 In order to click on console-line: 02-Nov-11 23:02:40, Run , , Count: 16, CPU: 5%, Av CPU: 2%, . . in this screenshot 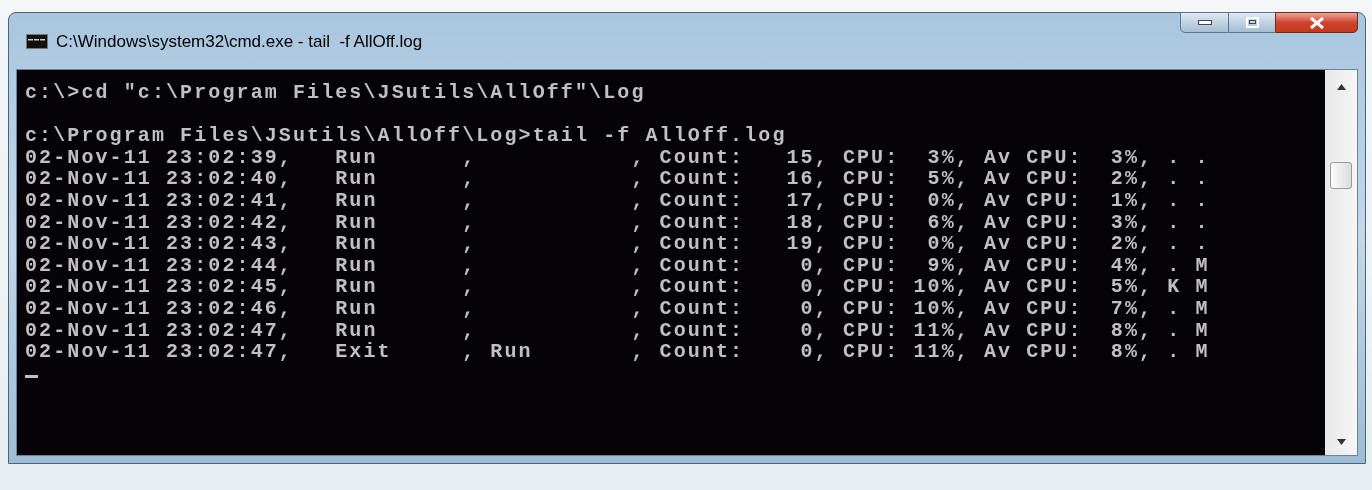, I will do `click(617, 179)`.